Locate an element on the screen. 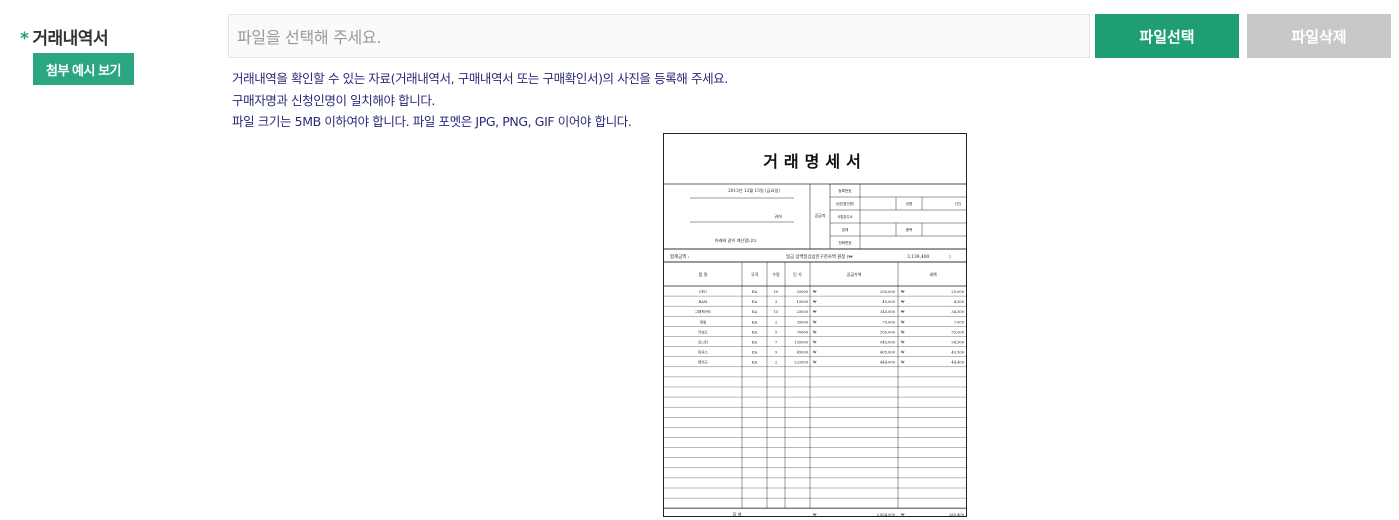 This screenshot has width=1399, height=520. recipient-suffix: 귀하 is located at coordinates (778, 216).